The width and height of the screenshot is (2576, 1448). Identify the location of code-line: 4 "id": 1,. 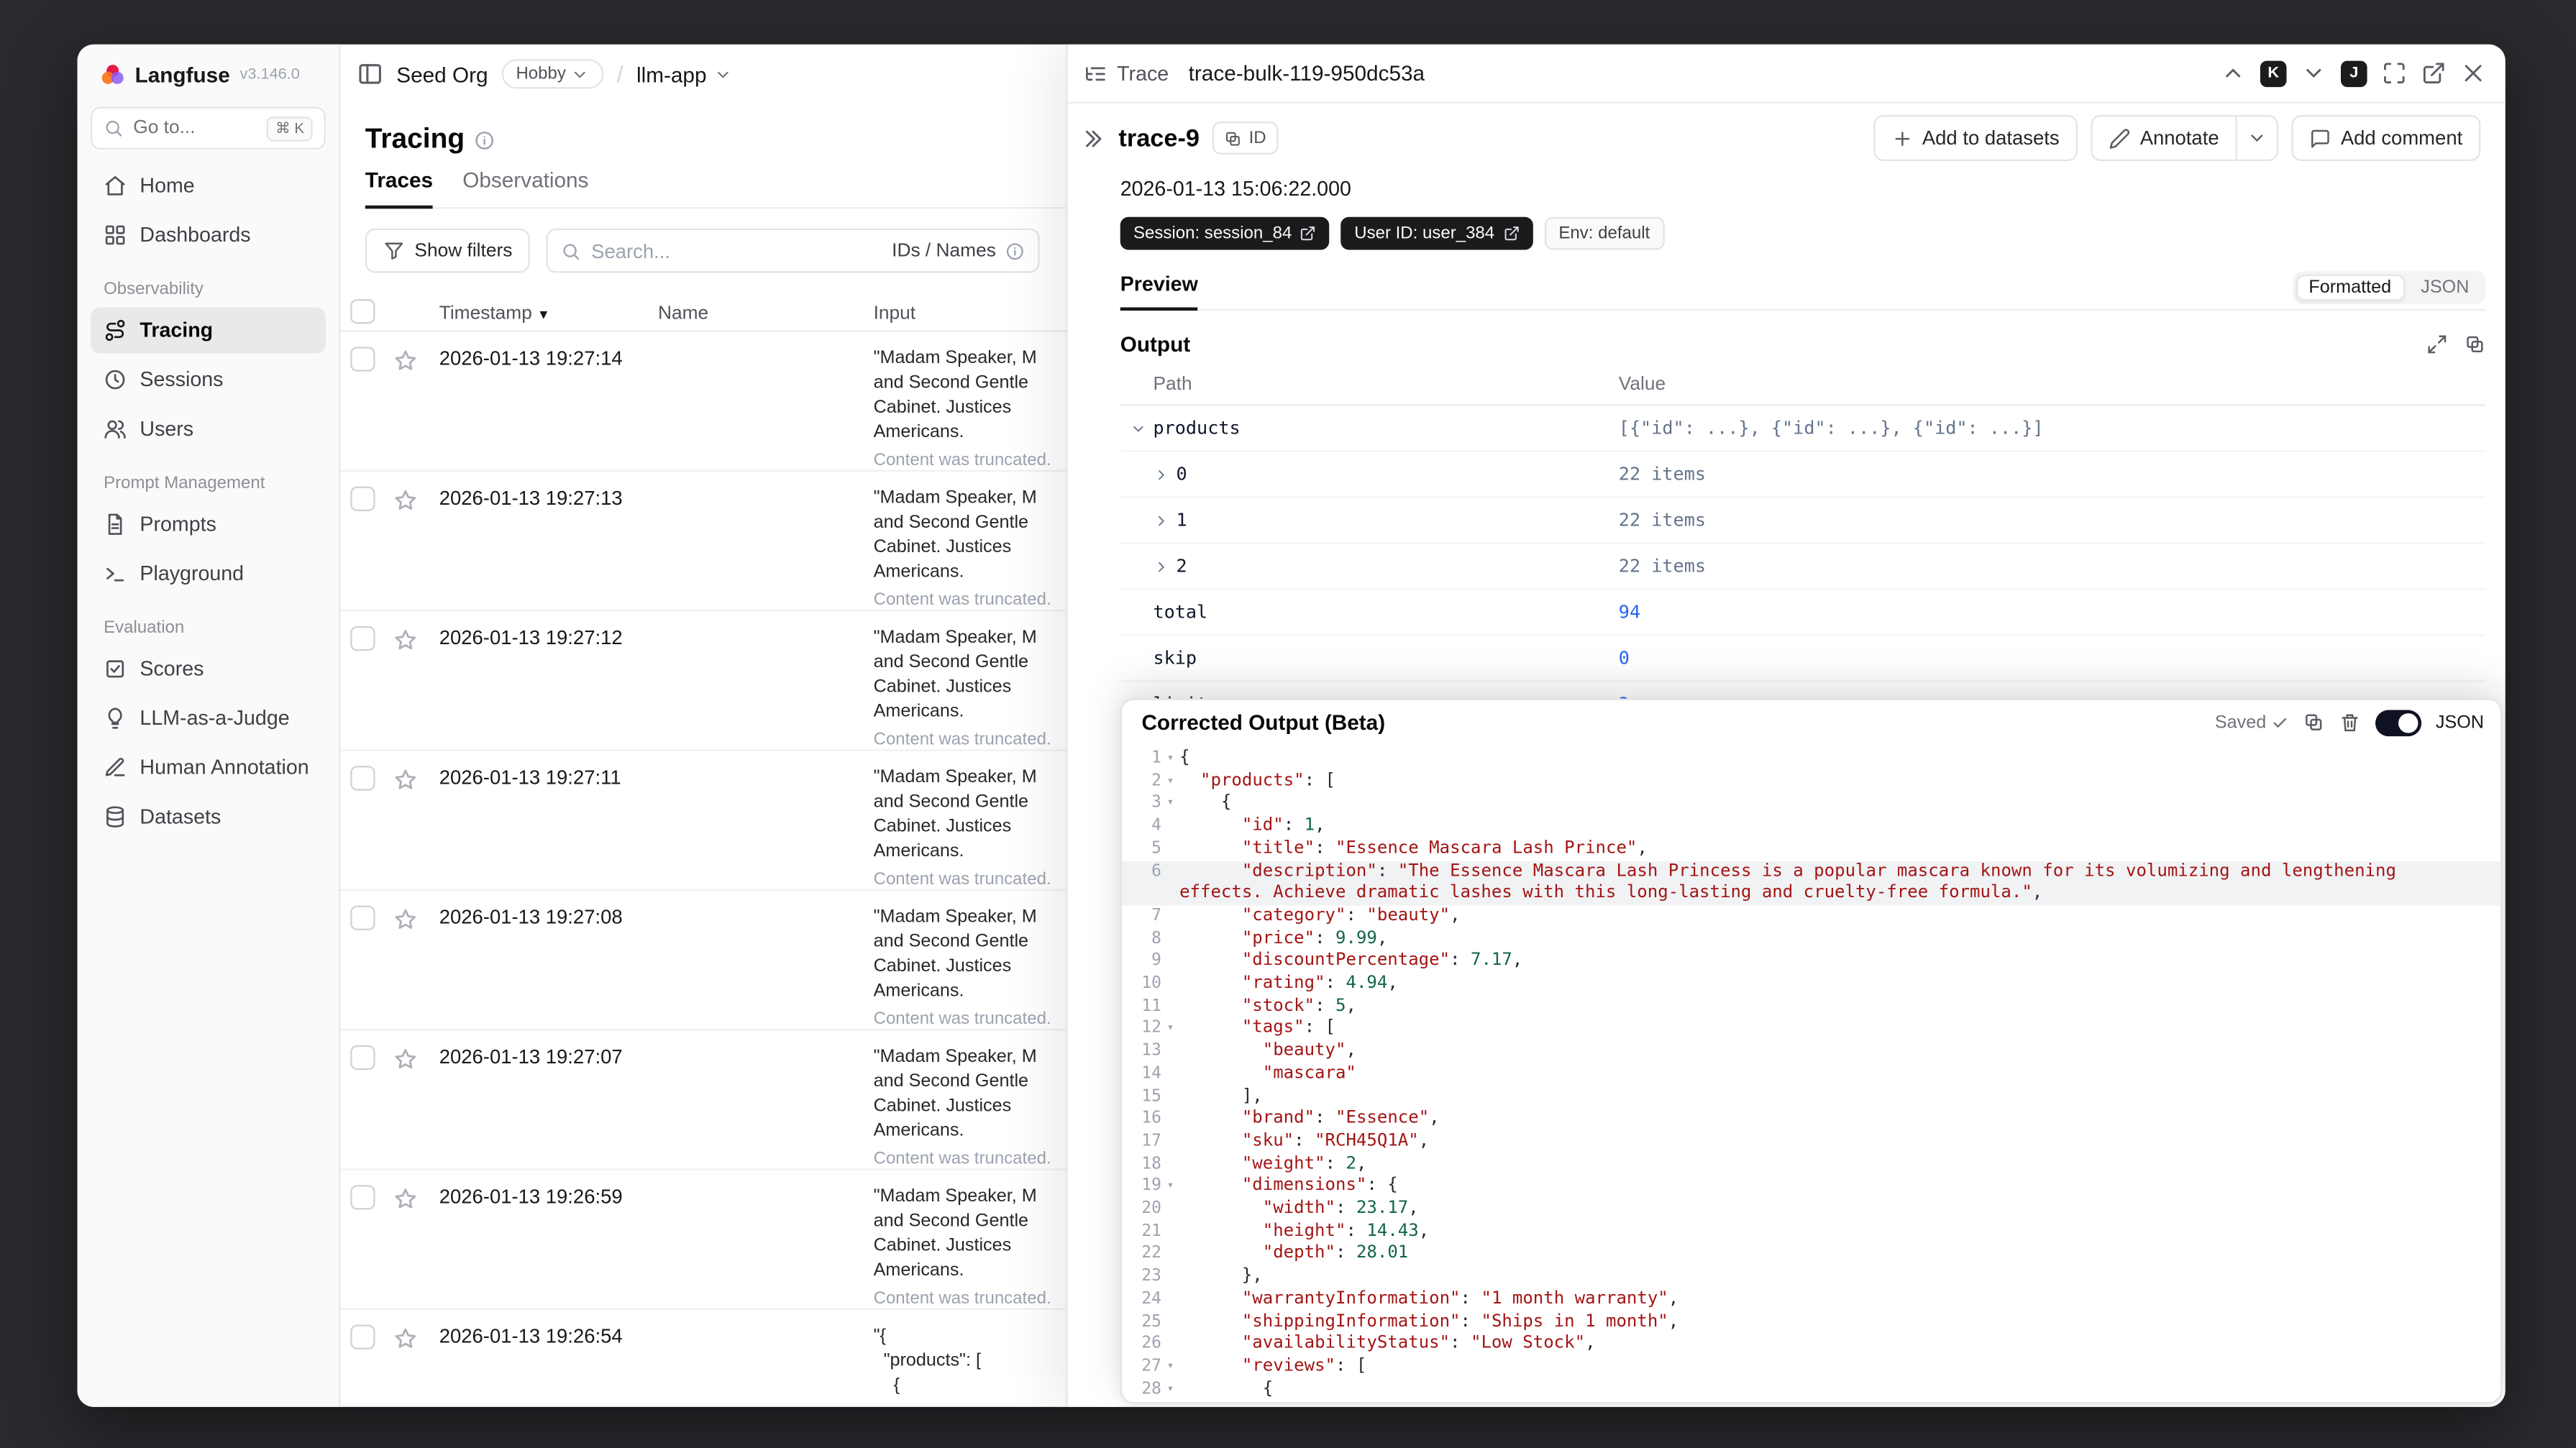
(1811, 826).